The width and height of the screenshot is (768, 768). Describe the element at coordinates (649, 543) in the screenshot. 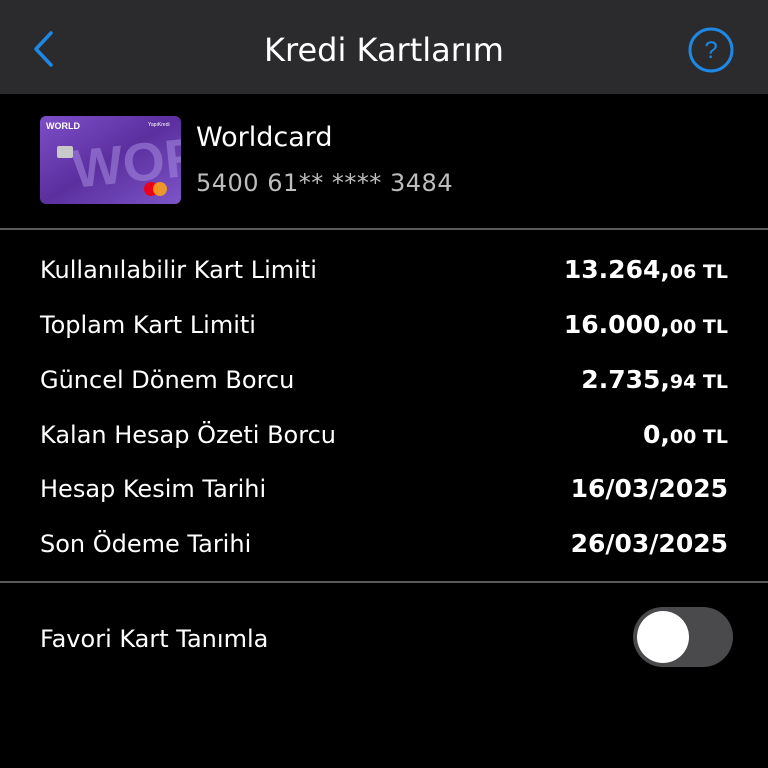

I see `detail-value: 26/03/2025` at that location.